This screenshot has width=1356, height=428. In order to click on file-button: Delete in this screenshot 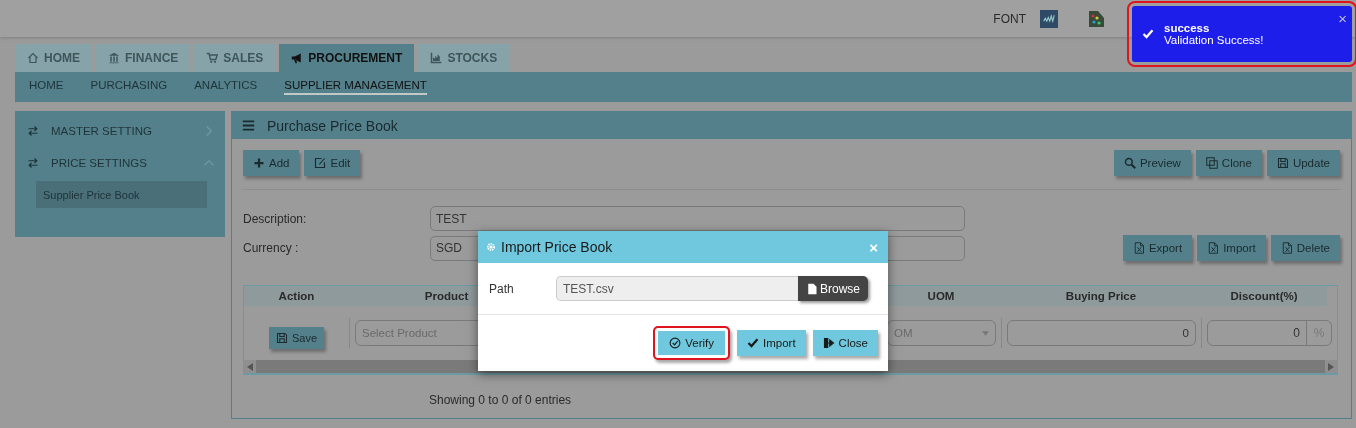, I will do `click(1305, 248)`.